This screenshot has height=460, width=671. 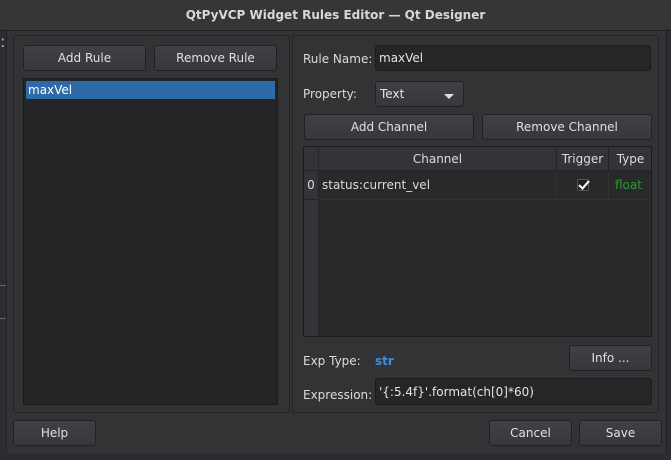 What do you see at coordinates (338, 395) in the screenshot?
I see `expression-label: Expression:` at bounding box center [338, 395].